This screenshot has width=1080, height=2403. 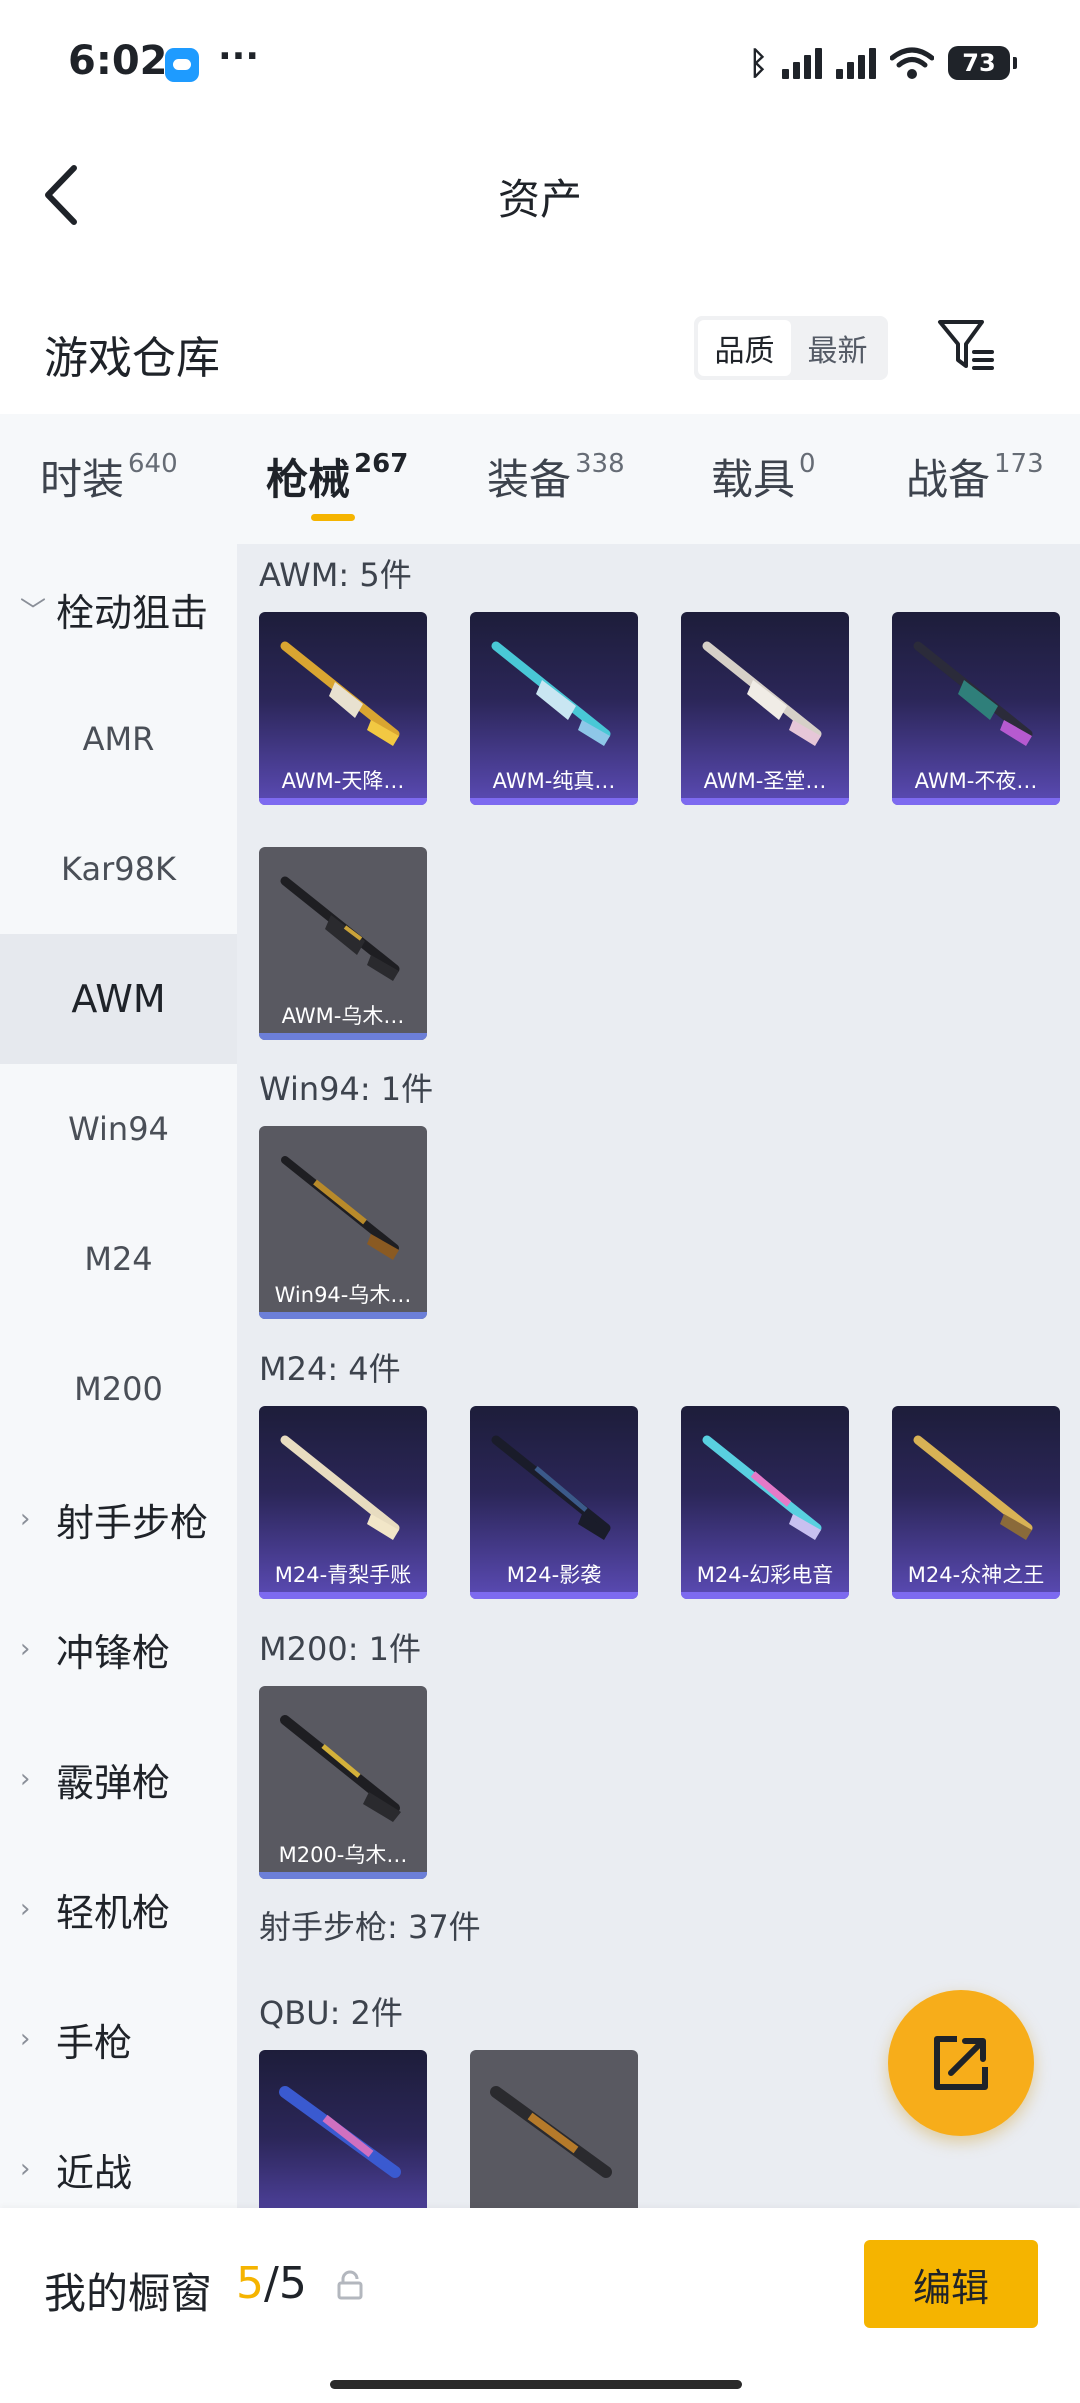 What do you see at coordinates (118, 1389) in the screenshot?
I see `sidebar-item-m200: M200` at bounding box center [118, 1389].